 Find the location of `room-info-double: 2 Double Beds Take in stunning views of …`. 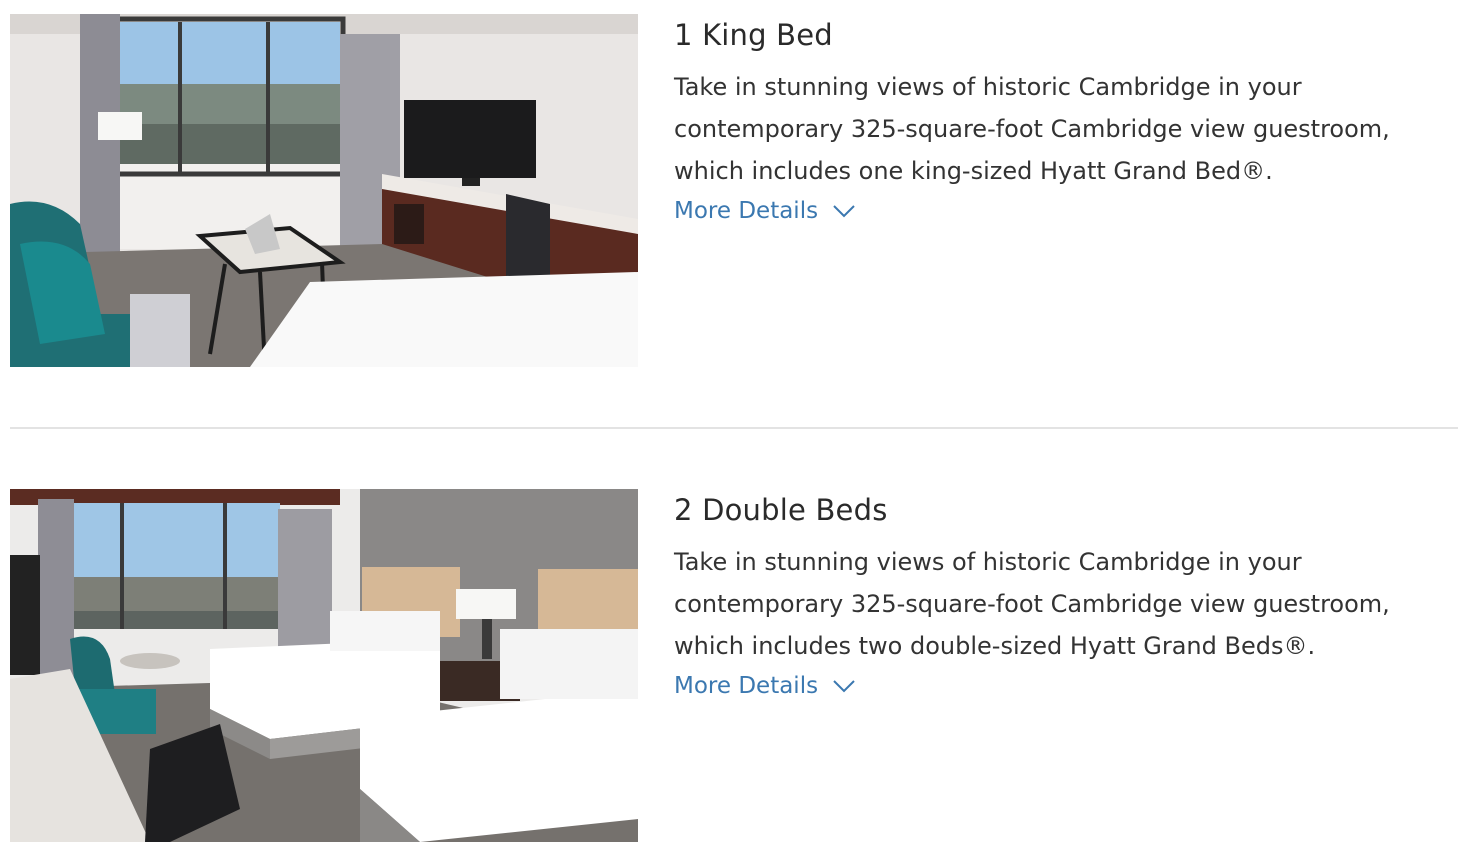

room-info-double: 2 Double Beds Take in stunning views of … is located at coordinates (1064, 594).